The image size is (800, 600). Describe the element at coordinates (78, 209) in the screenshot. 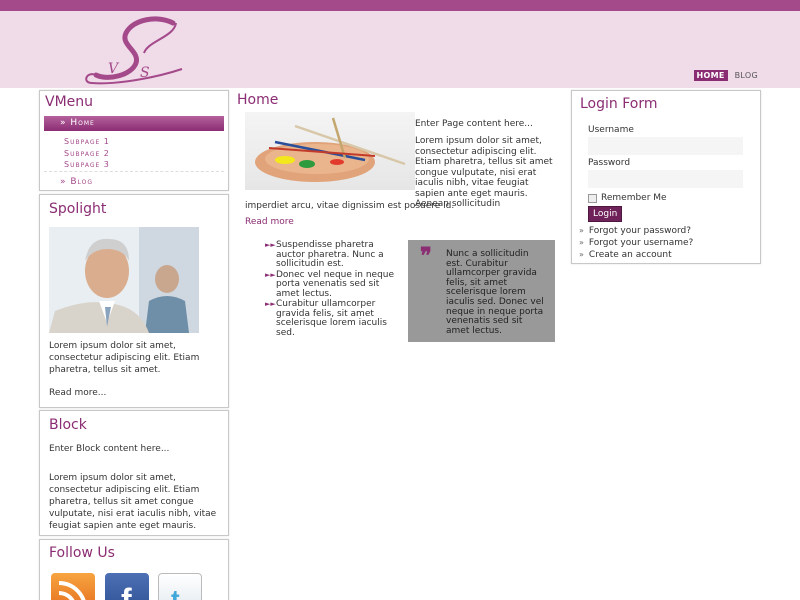

I see `spotlight-title: Spolight` at that location.